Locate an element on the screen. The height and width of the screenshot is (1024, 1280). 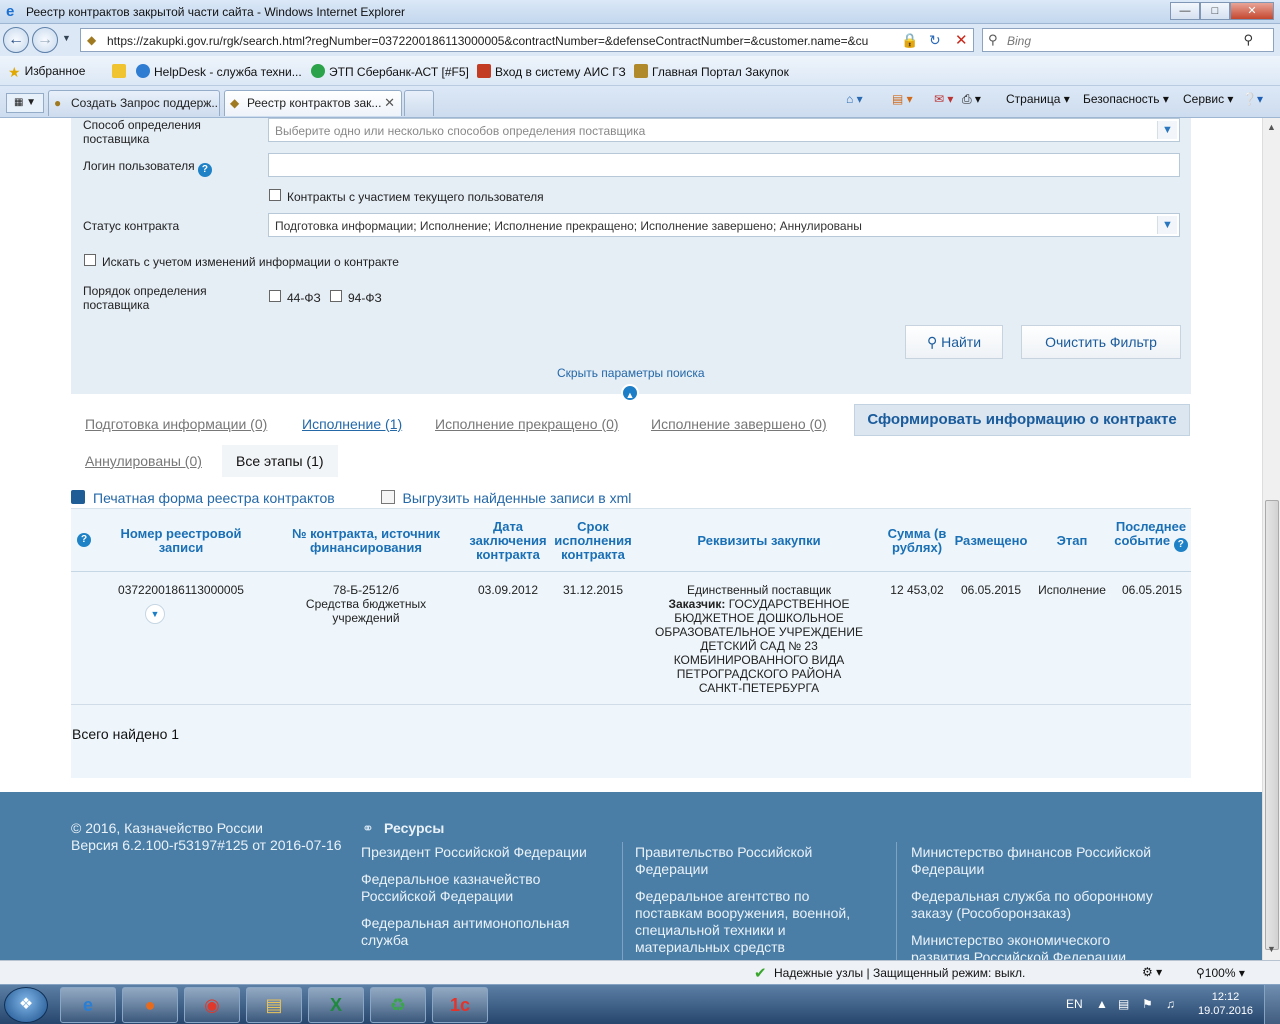
tab-cancelled: Аннулированы (0) is located at coordinates (143, 461).